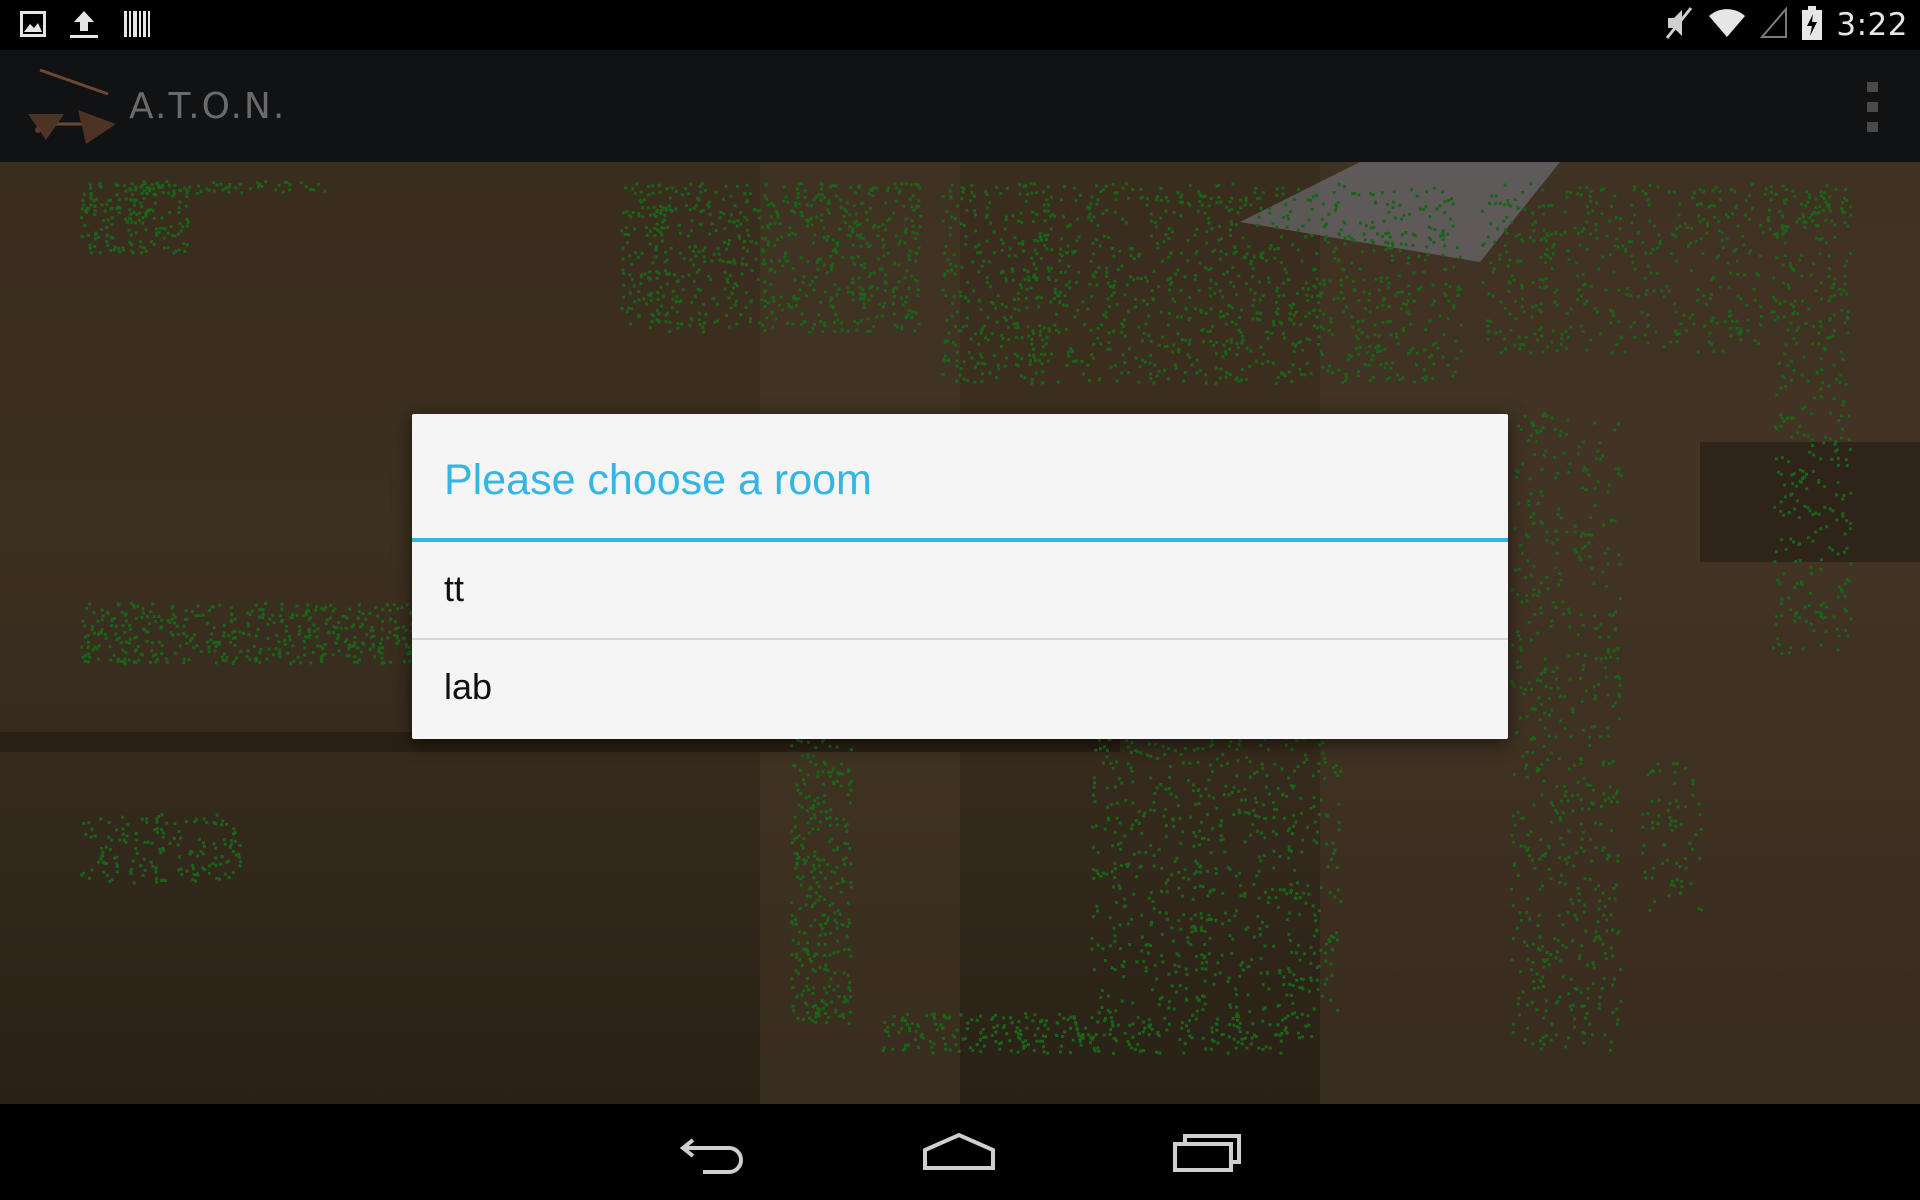 This screenshot has width=1920, height=1200. Describe the element at coordinates (960, 107) in the screenshot. I see `action-bar: A.T.O.N.` at that location.